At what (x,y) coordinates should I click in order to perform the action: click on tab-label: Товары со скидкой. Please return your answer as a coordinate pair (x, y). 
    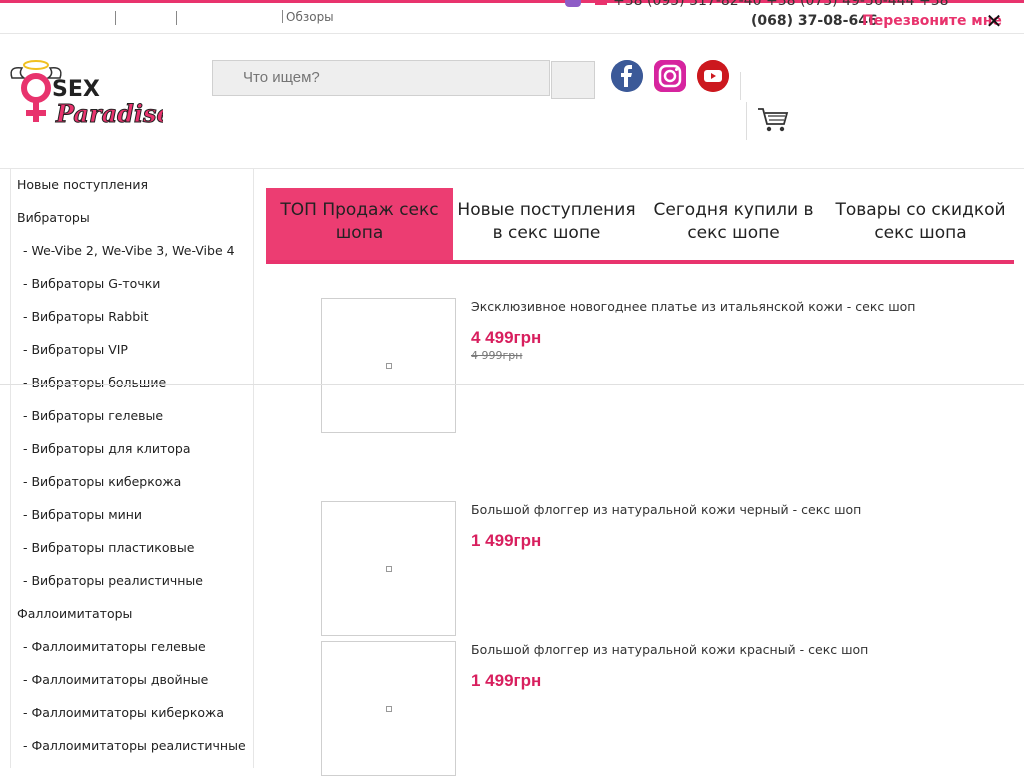
    Looking at the image, I should click on (920, 210).